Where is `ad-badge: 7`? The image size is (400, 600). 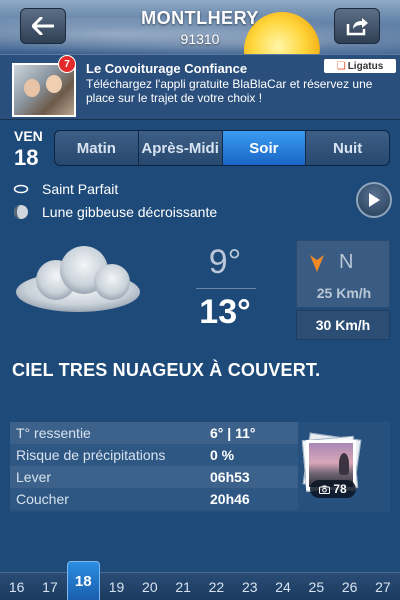
ad-badge: 7 is located at coordinates (67, 64).